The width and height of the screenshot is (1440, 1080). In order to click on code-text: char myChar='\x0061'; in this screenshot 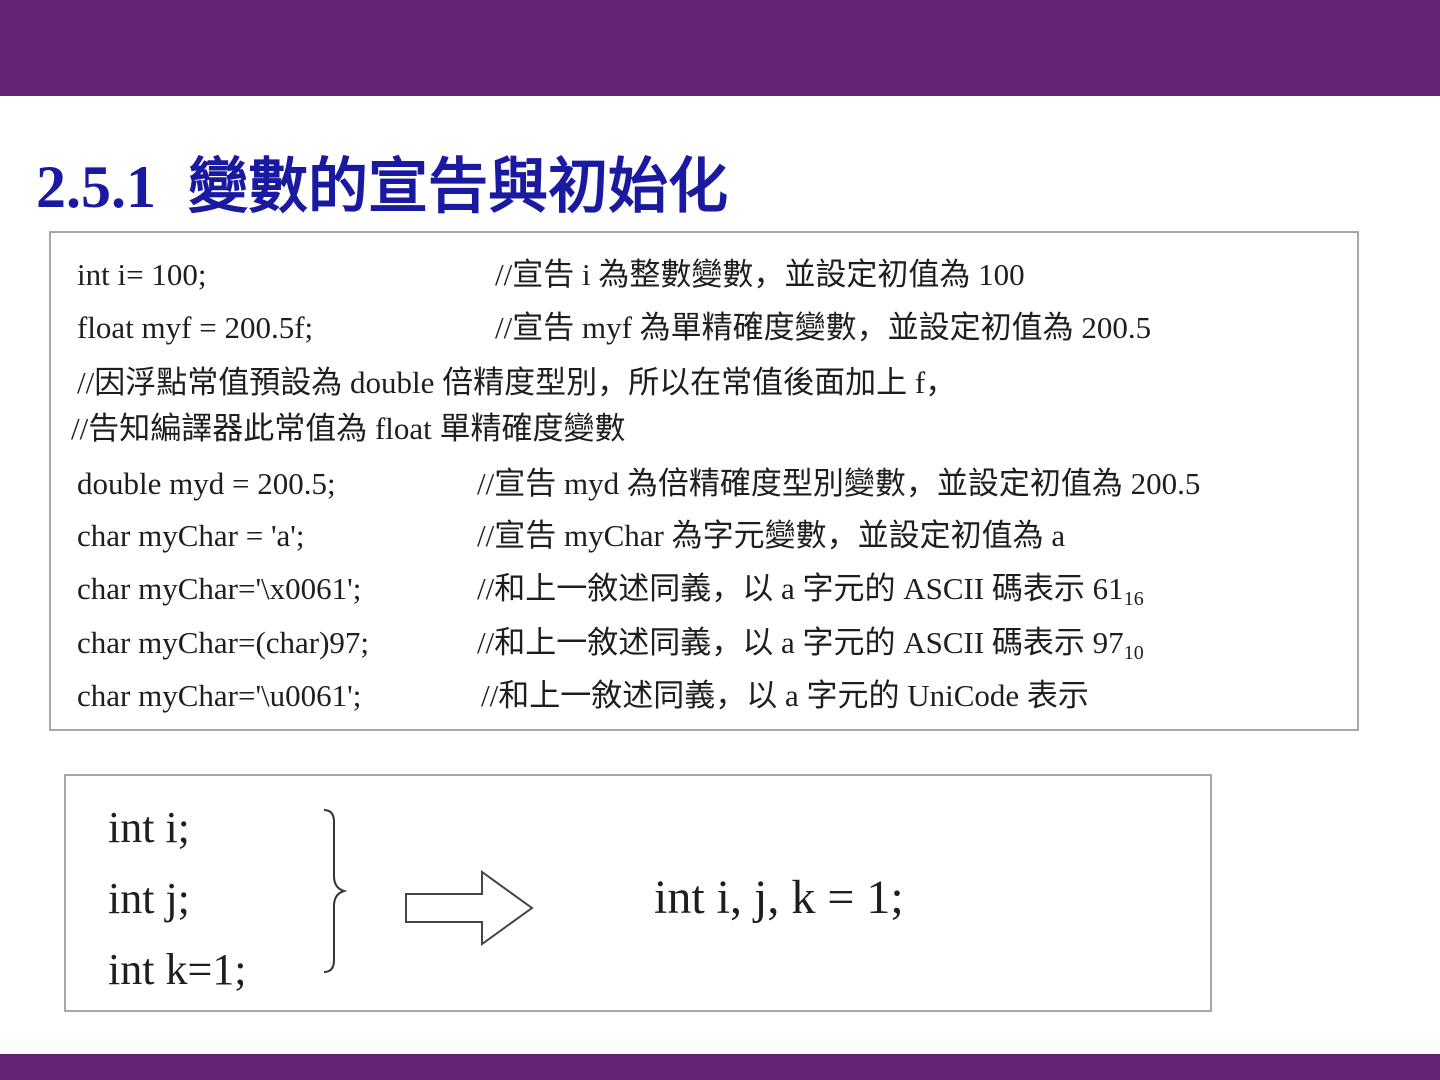, I will do `click(219, 588)`.